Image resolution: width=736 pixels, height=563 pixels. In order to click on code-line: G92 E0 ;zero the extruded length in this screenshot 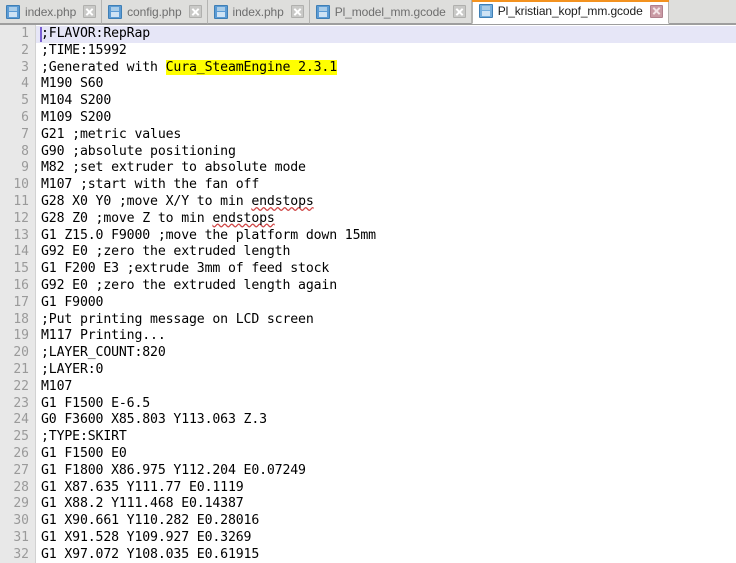, I will do `click(386, 252)`.